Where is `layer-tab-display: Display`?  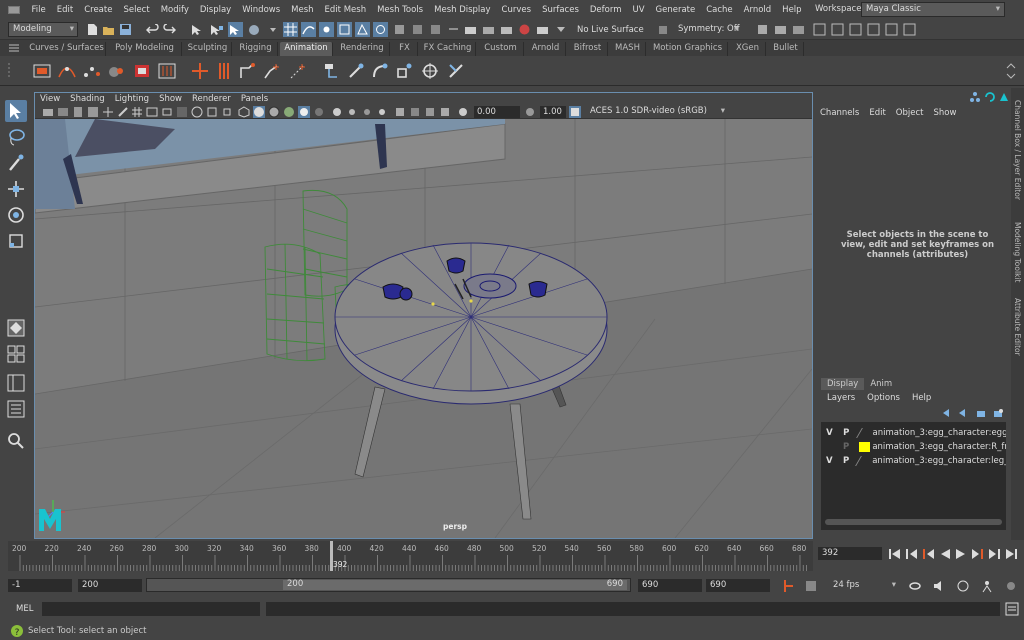 layer-tab-display: Display is located at coordinates (843, 384).